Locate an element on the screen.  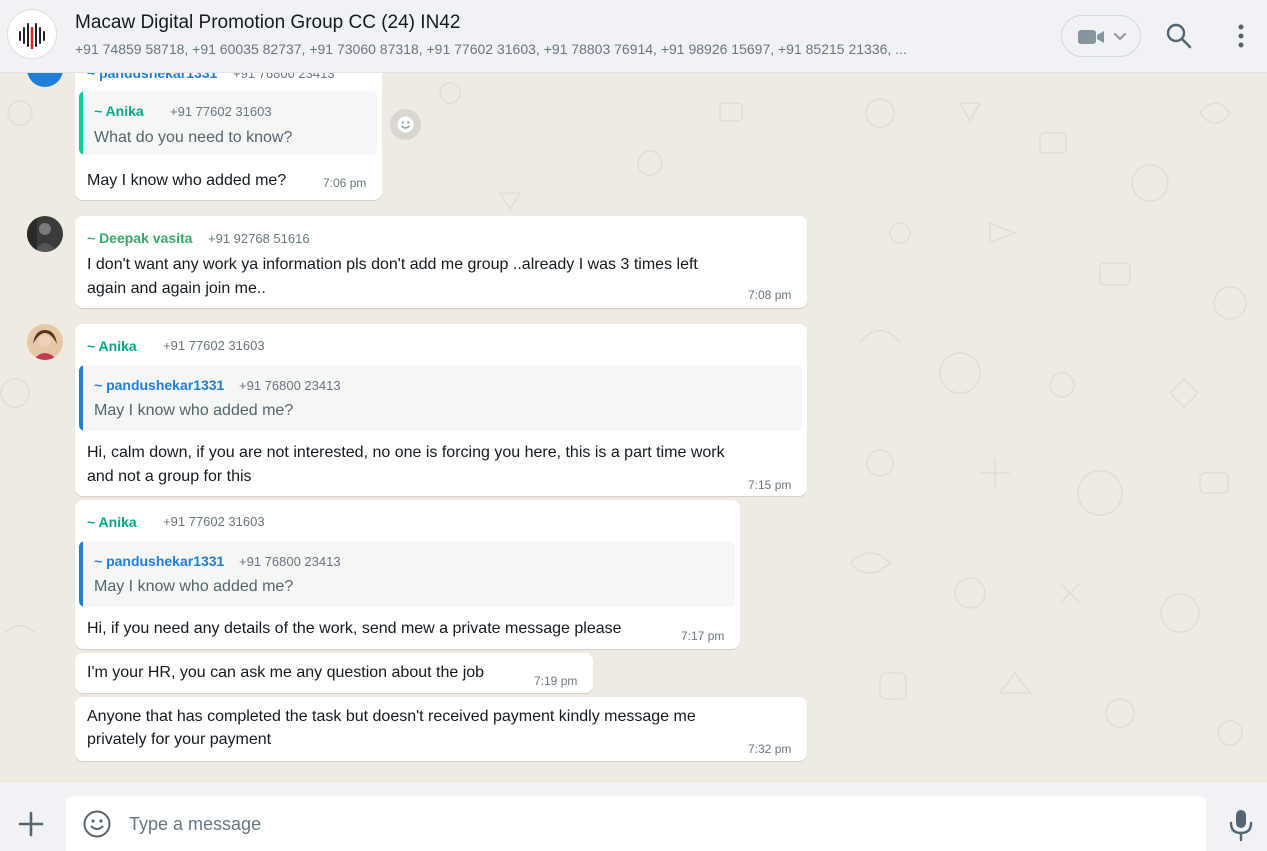
message-input is located at coordinates (654, 824).